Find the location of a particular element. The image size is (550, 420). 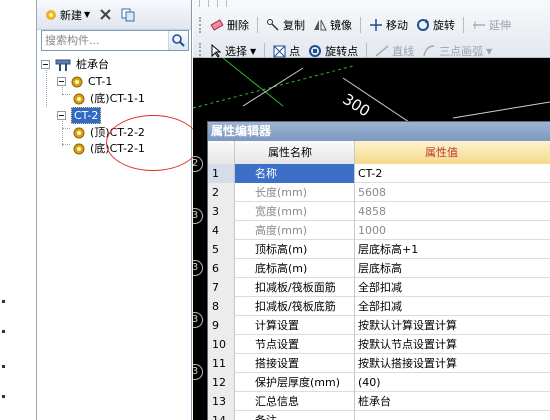

line-icon is located at coordinates (382, 51).